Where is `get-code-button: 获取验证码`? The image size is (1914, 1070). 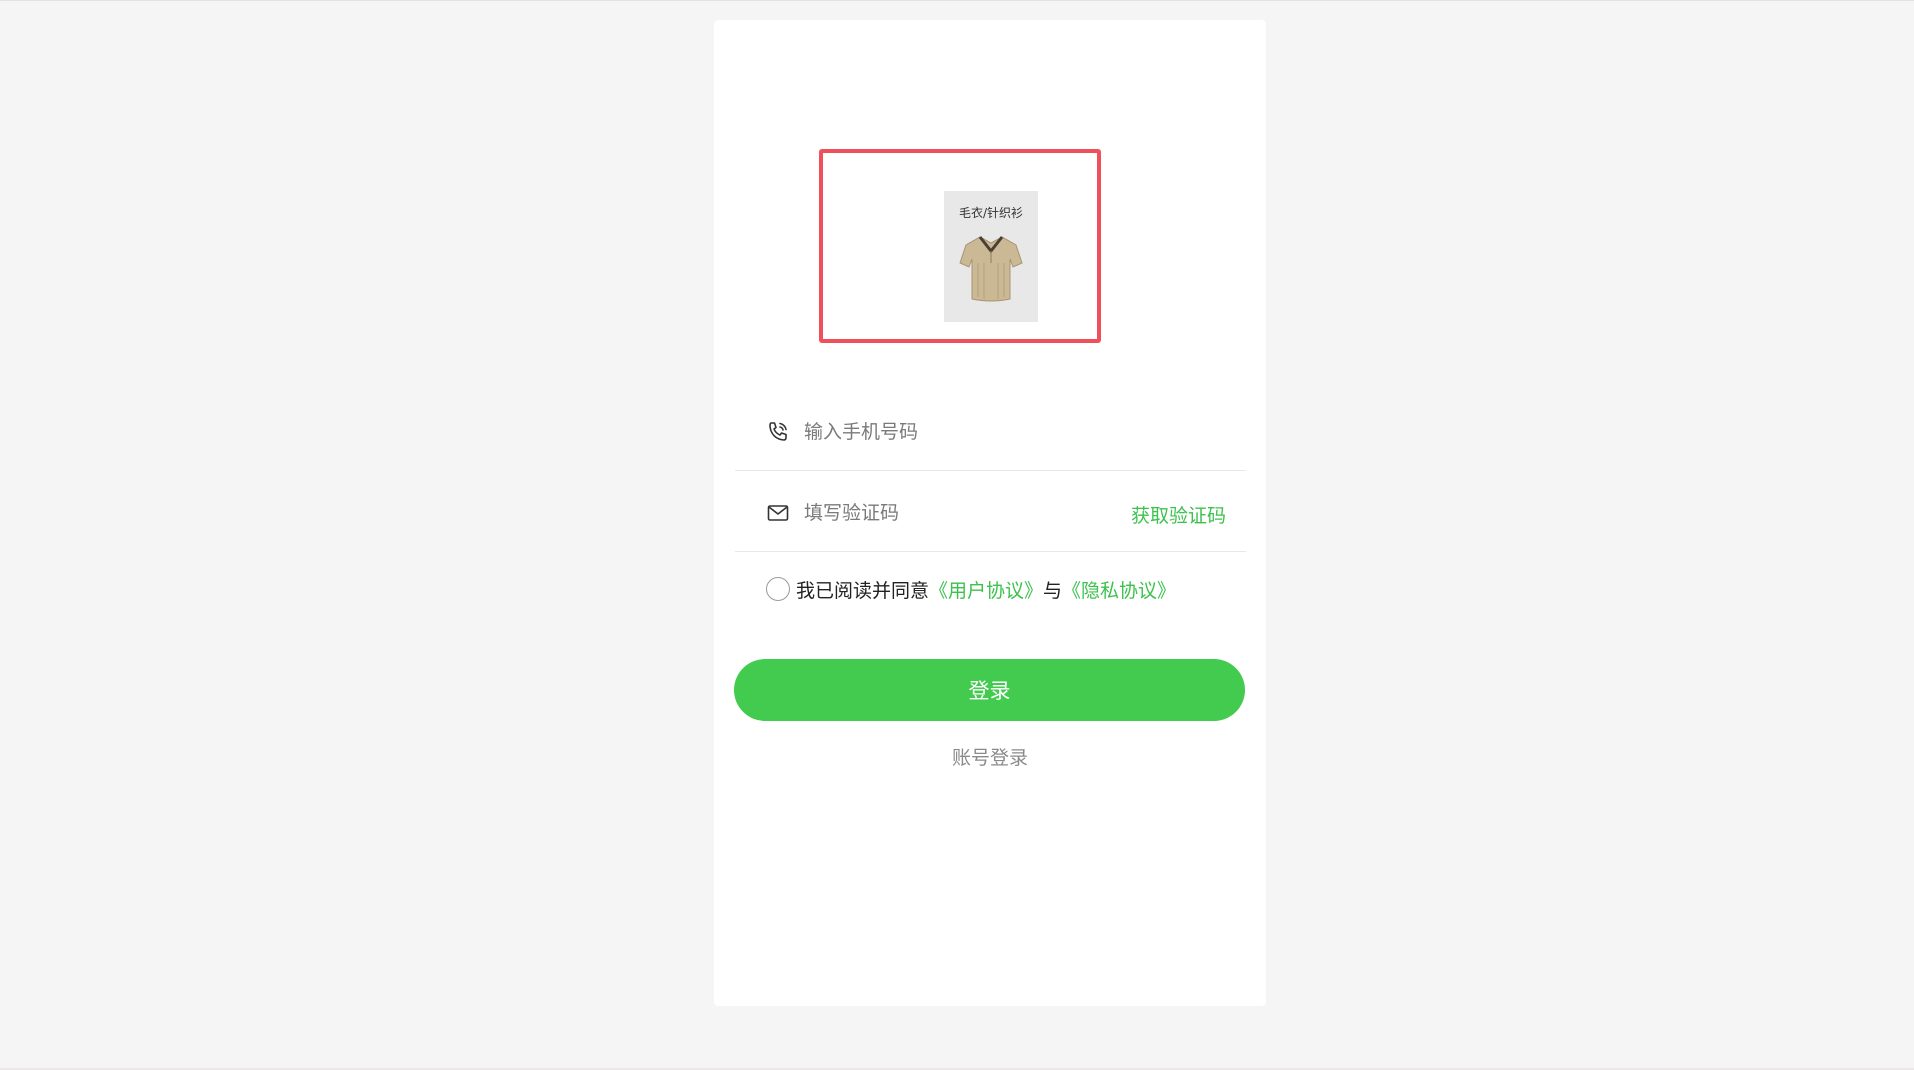 get-code-button: 获取验证码 is located at coordinates (1178, 514).